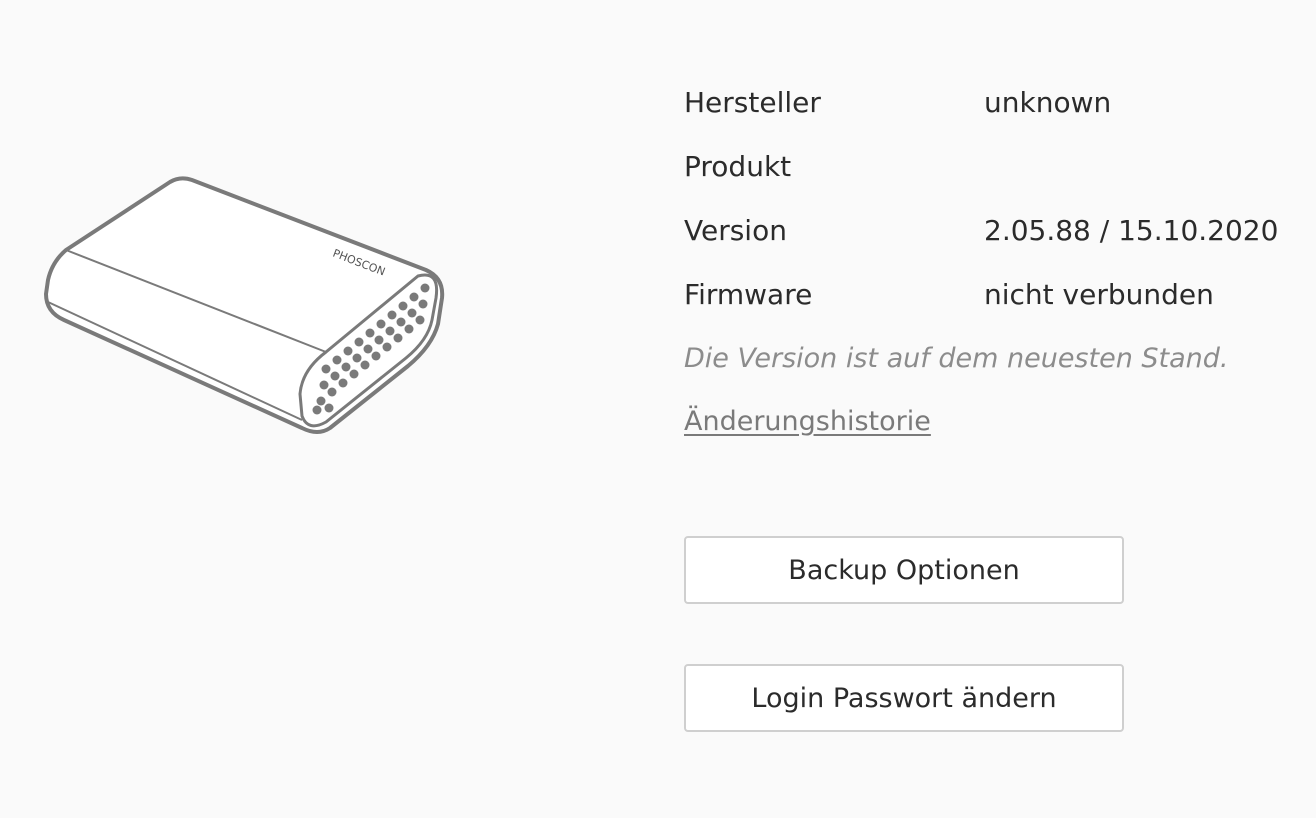  I want to click on info-row-produkt: Produkt, so click(994, 166).